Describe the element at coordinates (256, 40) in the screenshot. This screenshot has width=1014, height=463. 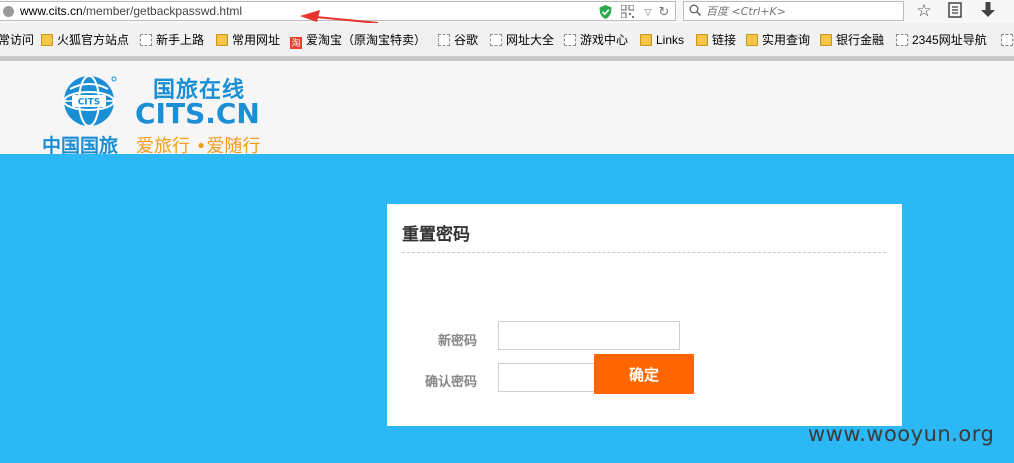
I see `bookmark-label: 常用网址` at that location.